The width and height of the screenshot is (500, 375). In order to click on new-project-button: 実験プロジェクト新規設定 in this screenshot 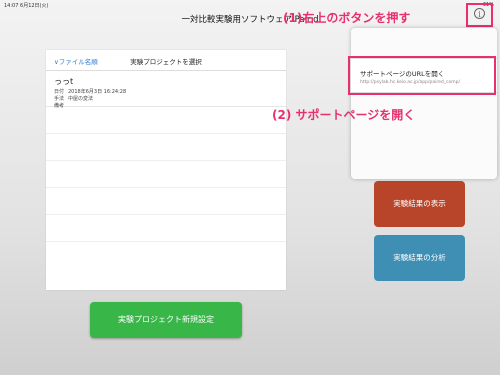, I will do `click(166, 320)`.